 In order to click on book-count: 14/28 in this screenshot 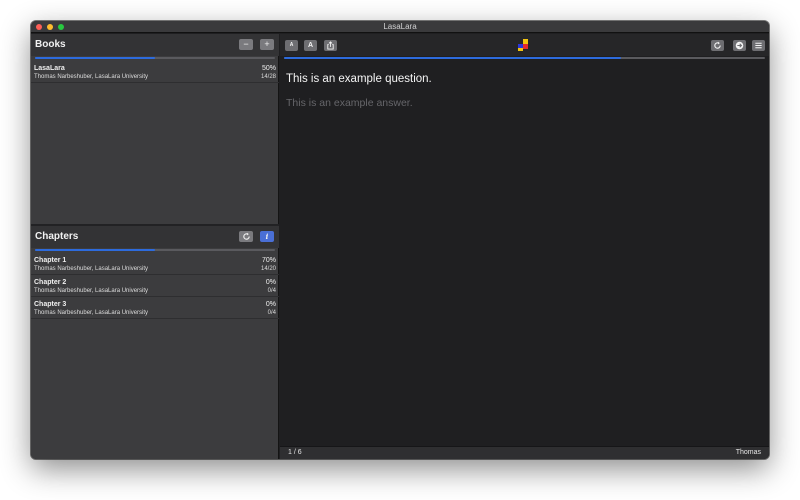, I will do `click(268, 77)`.